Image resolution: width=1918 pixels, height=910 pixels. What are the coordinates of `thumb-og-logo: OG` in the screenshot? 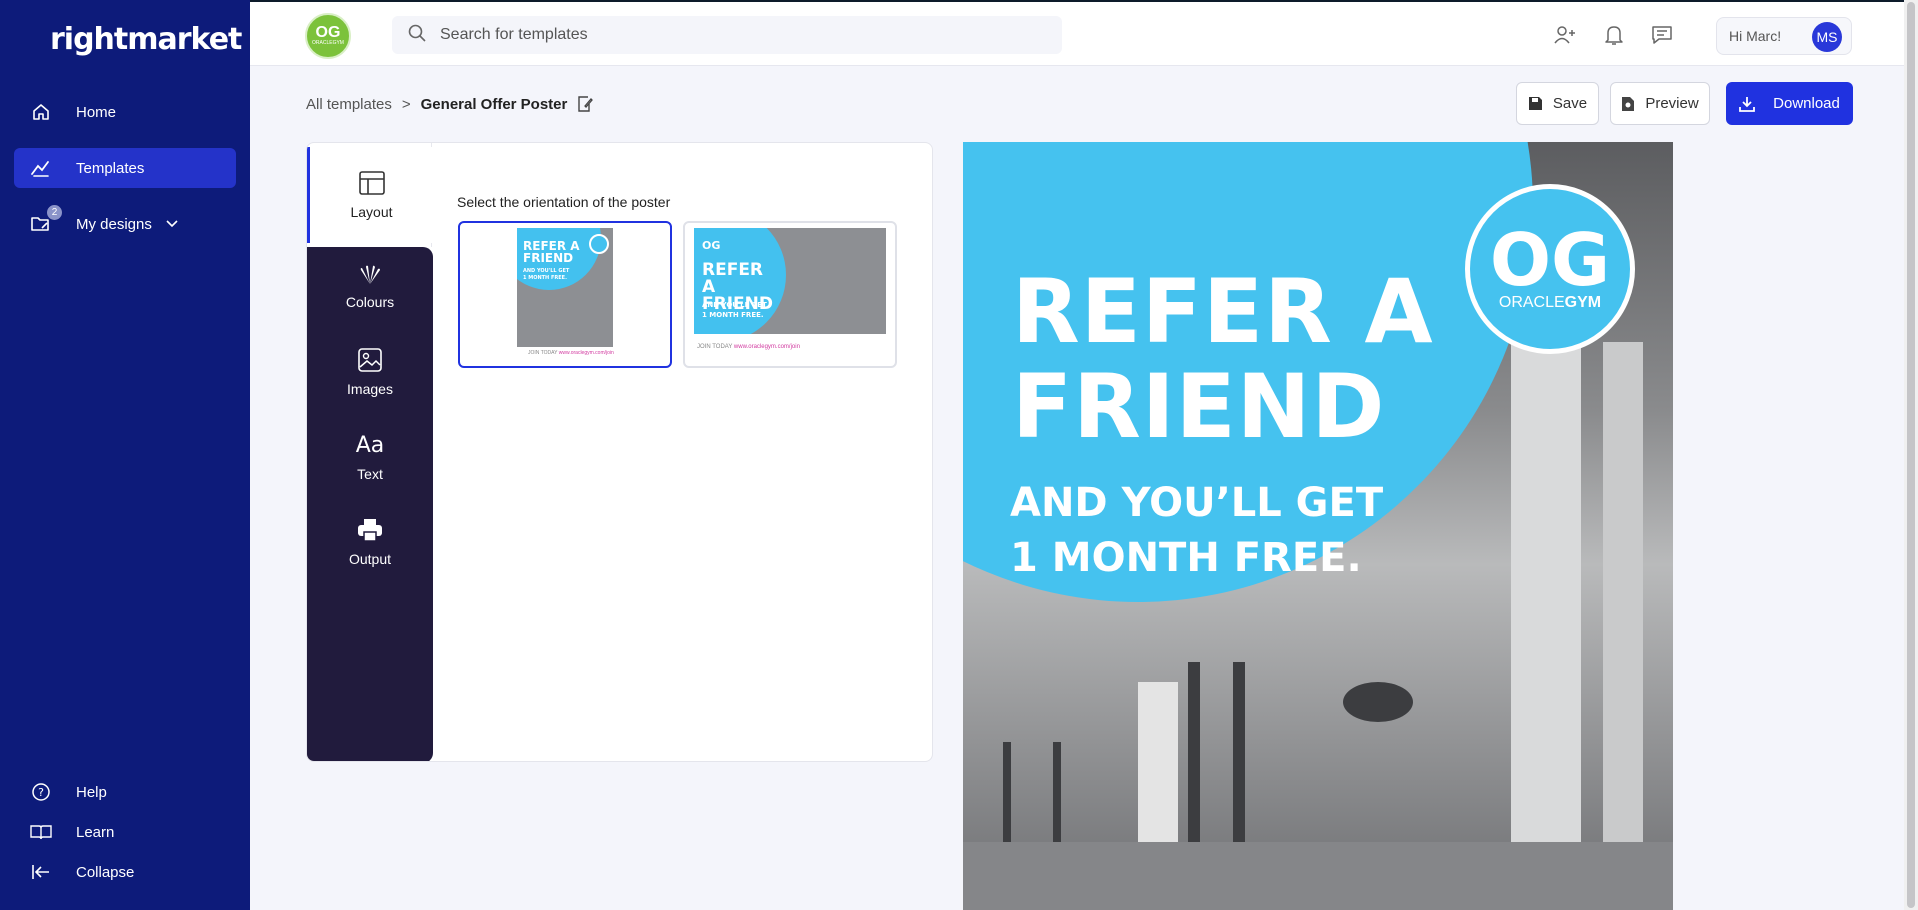 It's located at (711, 245).